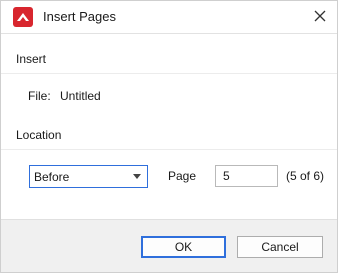 The image size is (338, 273). I want to click on insert-divider, so click(169, 73).